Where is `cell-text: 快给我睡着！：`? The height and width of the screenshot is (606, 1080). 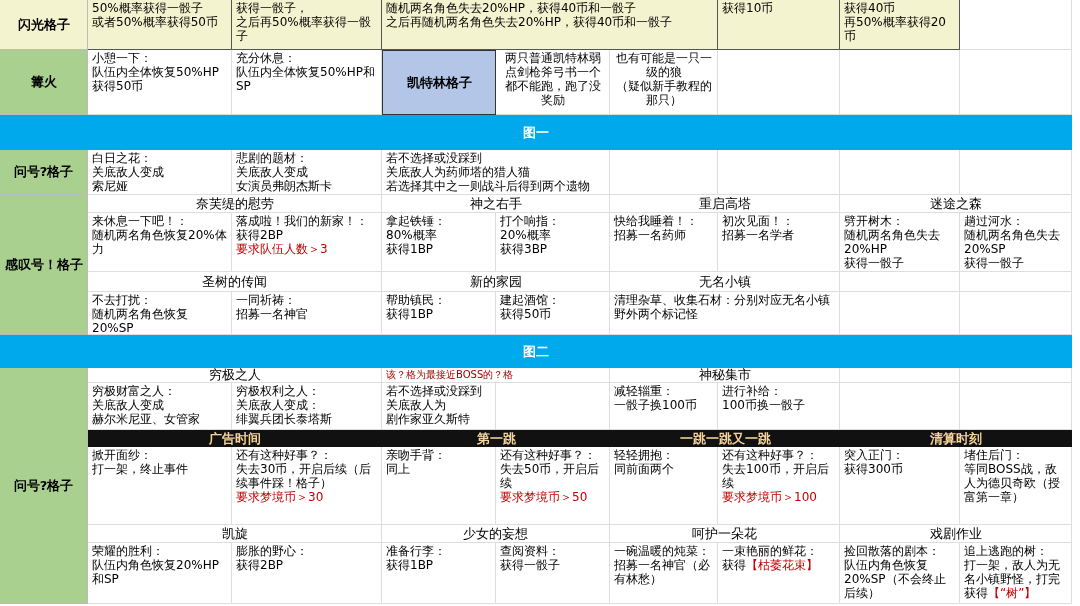 cell-text: 快给我睡着！： is located at coordinates (656, 221).